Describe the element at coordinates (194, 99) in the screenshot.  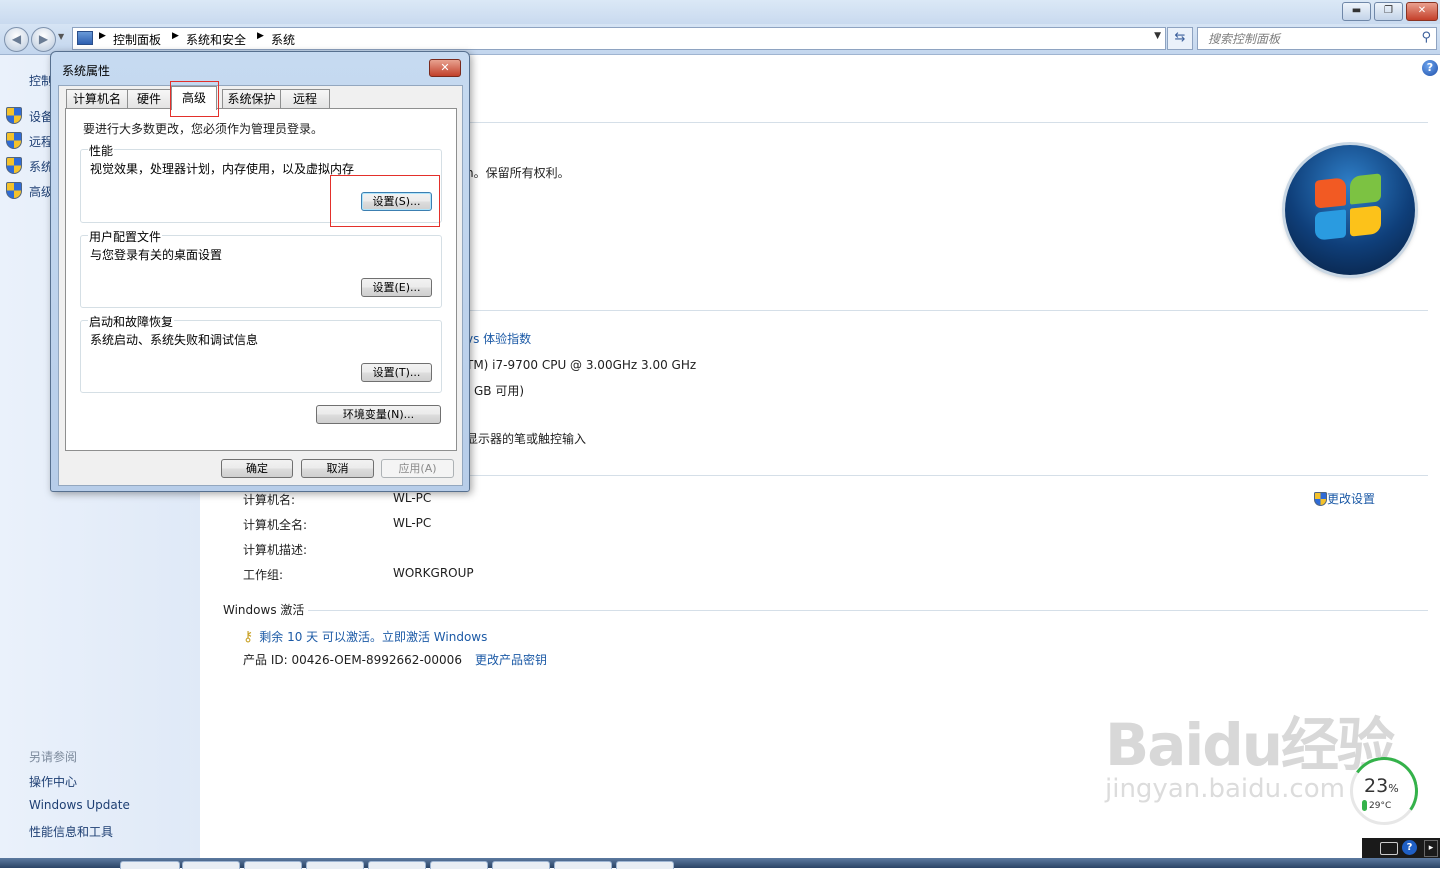
I see `highlight-box-tab` at that location.